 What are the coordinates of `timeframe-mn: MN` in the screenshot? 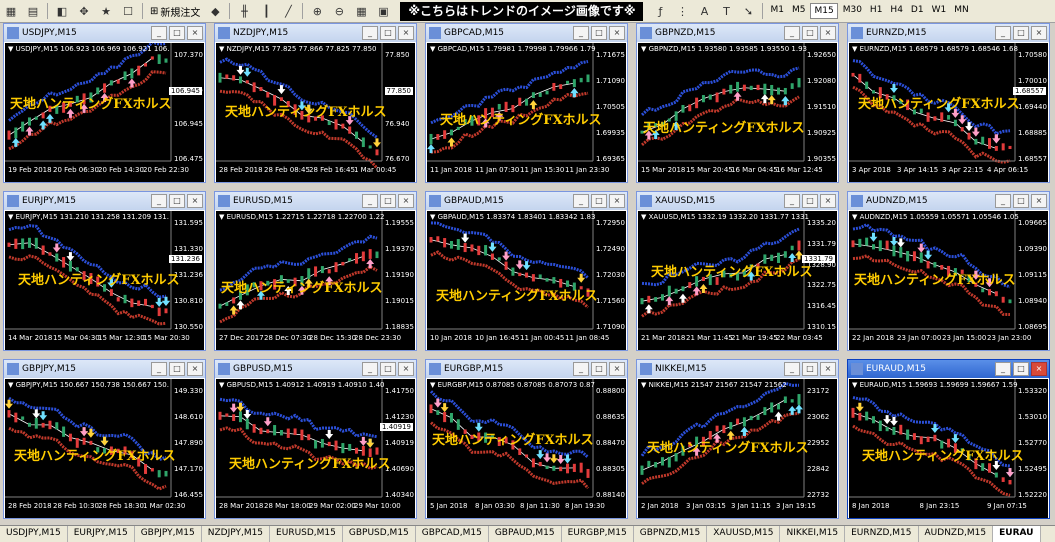 It's located at (961, 11).